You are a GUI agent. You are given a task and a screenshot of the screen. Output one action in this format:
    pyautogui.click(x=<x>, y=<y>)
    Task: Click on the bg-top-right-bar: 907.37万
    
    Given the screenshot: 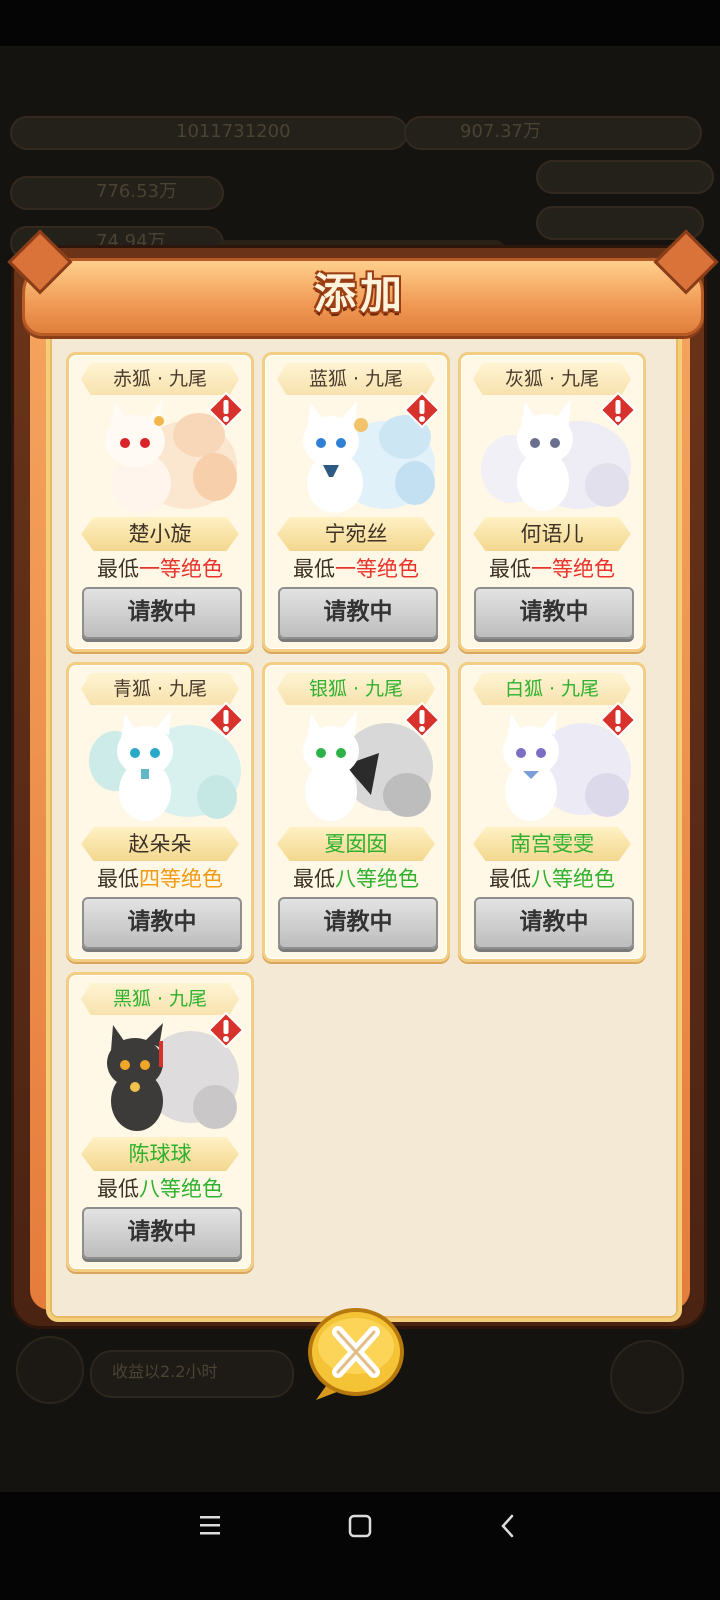 What is the action you would take?
    pyautogui.click(x=553, y=133)
    